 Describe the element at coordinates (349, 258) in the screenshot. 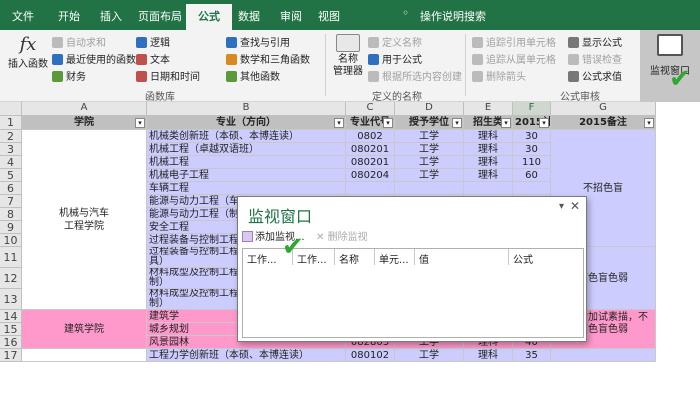

I see `watch-column-2: 名称` at that location.